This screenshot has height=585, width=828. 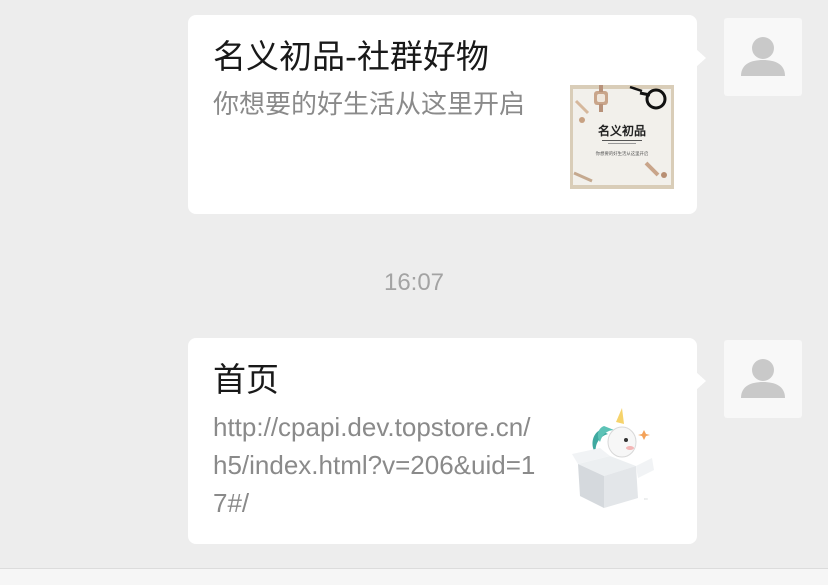 I want to click on link-card-title: 首页, so click(x=246, y=379).